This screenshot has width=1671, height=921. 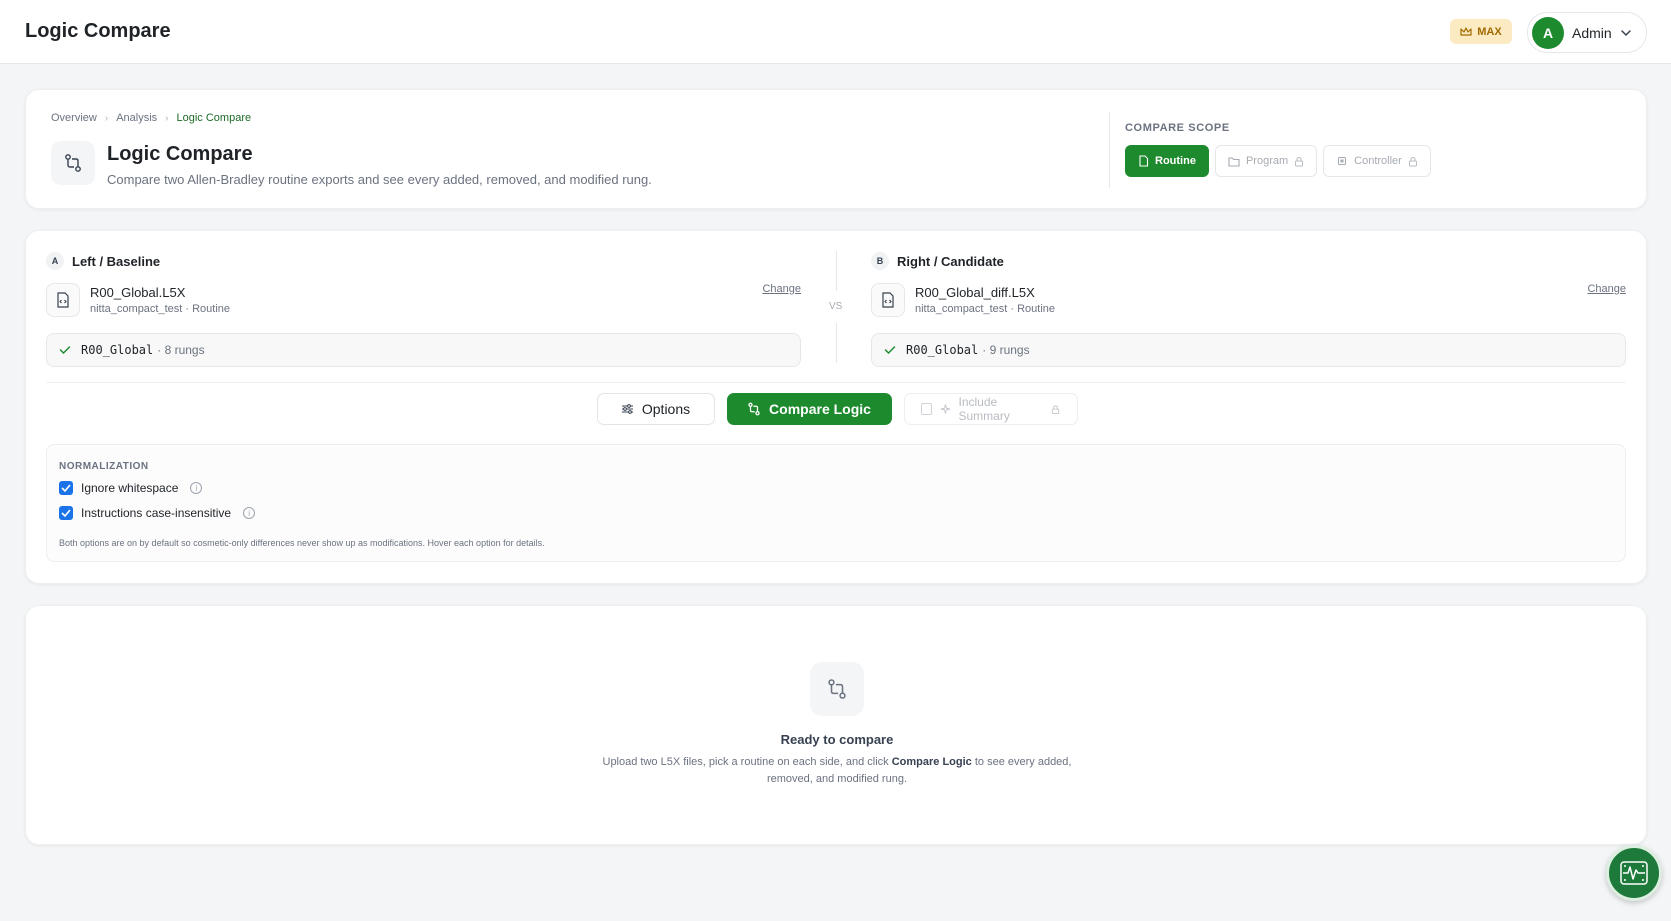 I want to click on crown-icon, so click(x=1466, y=31).